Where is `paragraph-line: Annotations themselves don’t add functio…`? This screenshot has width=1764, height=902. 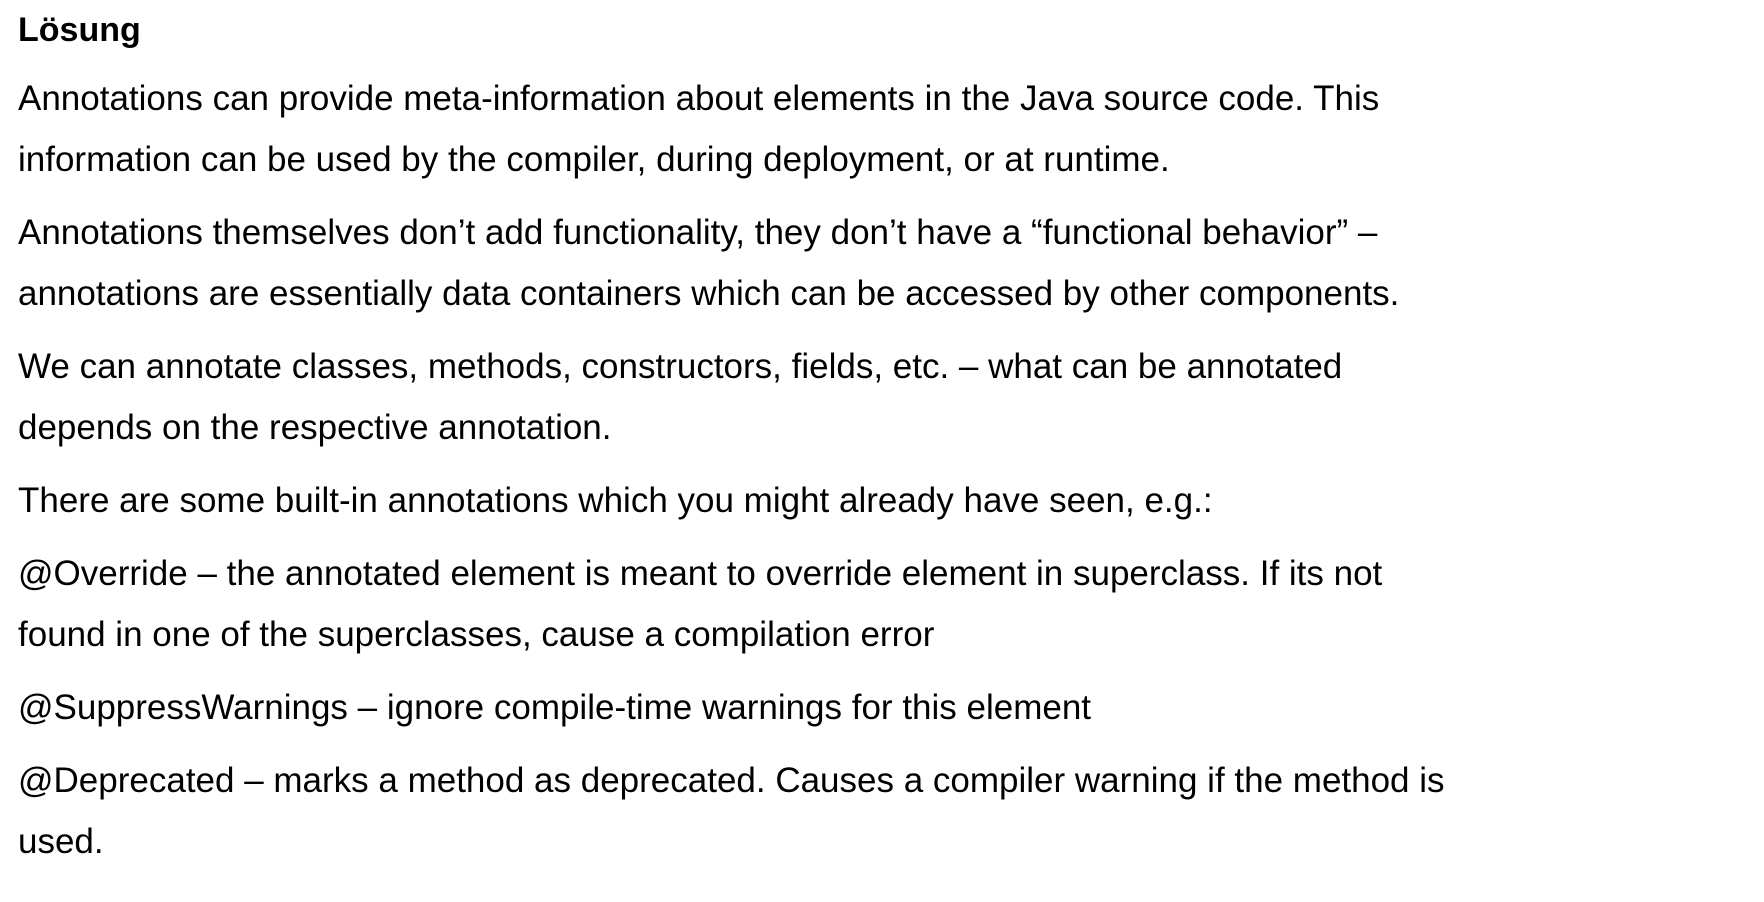
paragraph-line: Annotations themselves don’t add functio… is located at coordinates (698, 232).